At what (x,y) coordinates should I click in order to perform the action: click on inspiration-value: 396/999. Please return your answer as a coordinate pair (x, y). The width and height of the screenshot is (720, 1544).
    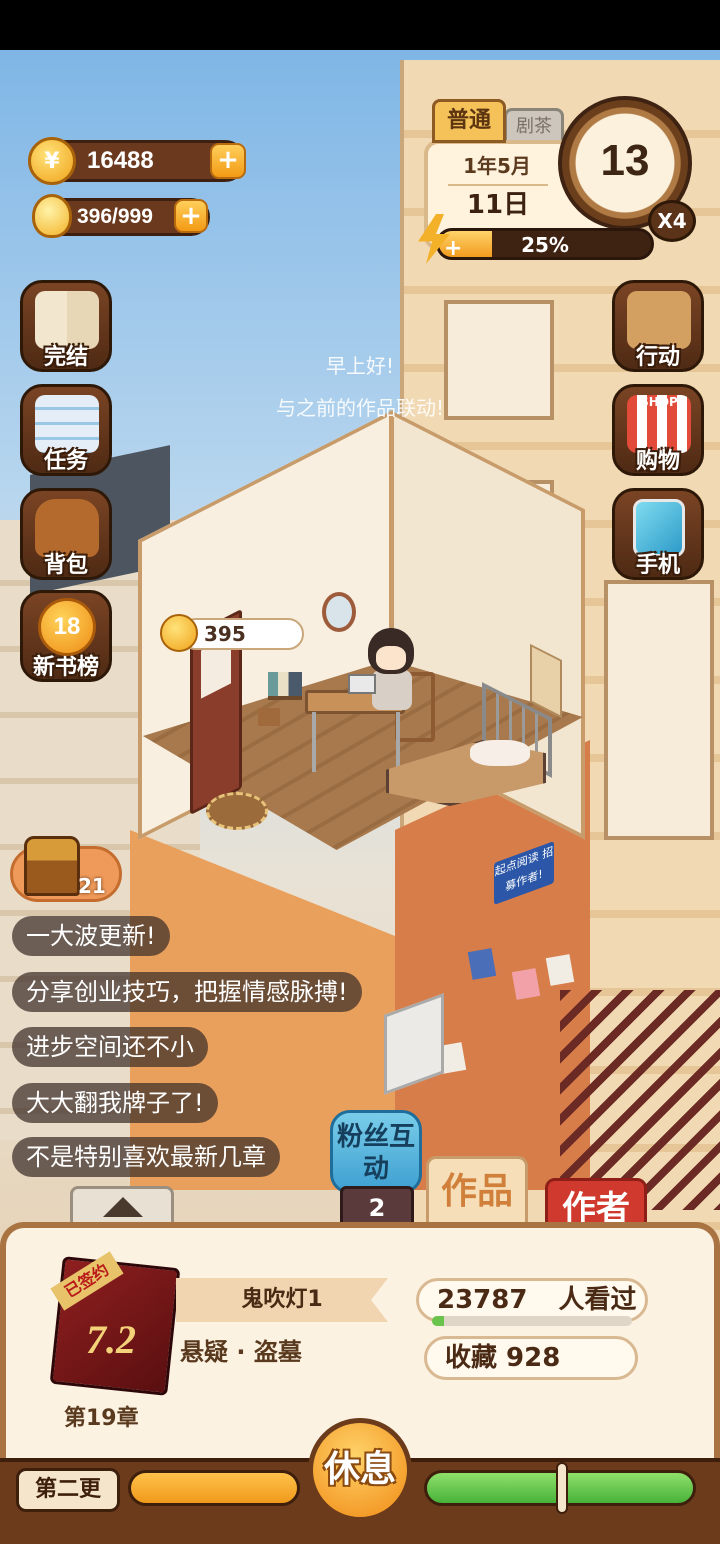
    Looking at the image, I should click on (115, 216).